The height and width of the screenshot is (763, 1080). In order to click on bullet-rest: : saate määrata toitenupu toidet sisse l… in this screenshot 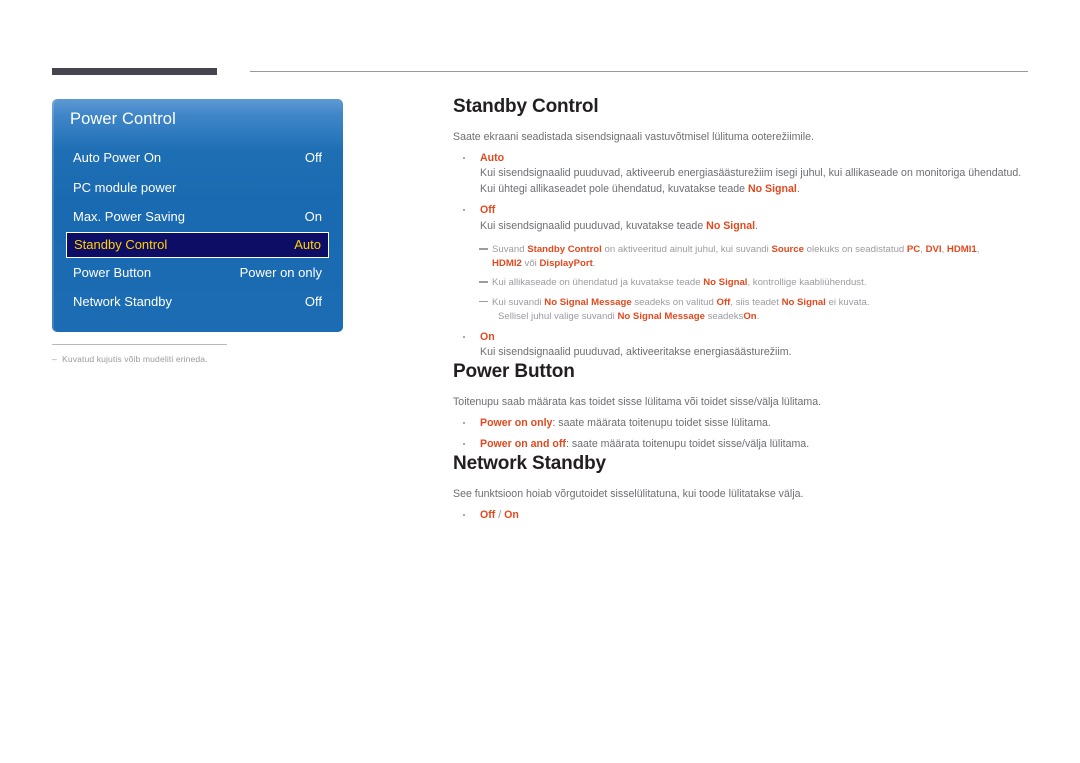, I will do `click(661, 422)`.